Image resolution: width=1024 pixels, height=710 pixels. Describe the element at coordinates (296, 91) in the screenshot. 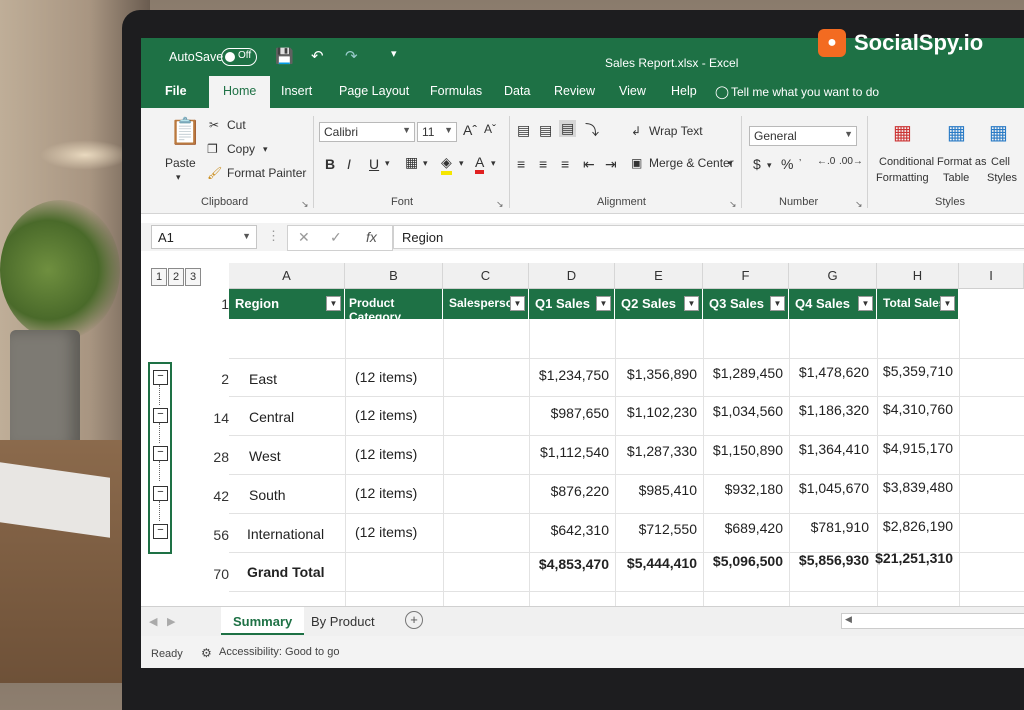

I see `tab-insert: Insert` at that location.